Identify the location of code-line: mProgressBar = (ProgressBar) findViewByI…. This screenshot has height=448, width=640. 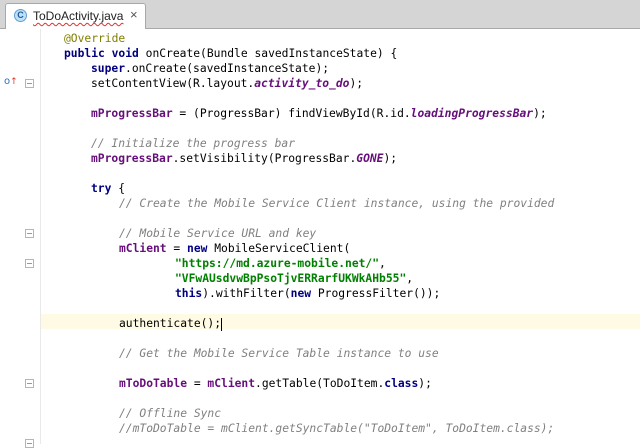
(319, 113).